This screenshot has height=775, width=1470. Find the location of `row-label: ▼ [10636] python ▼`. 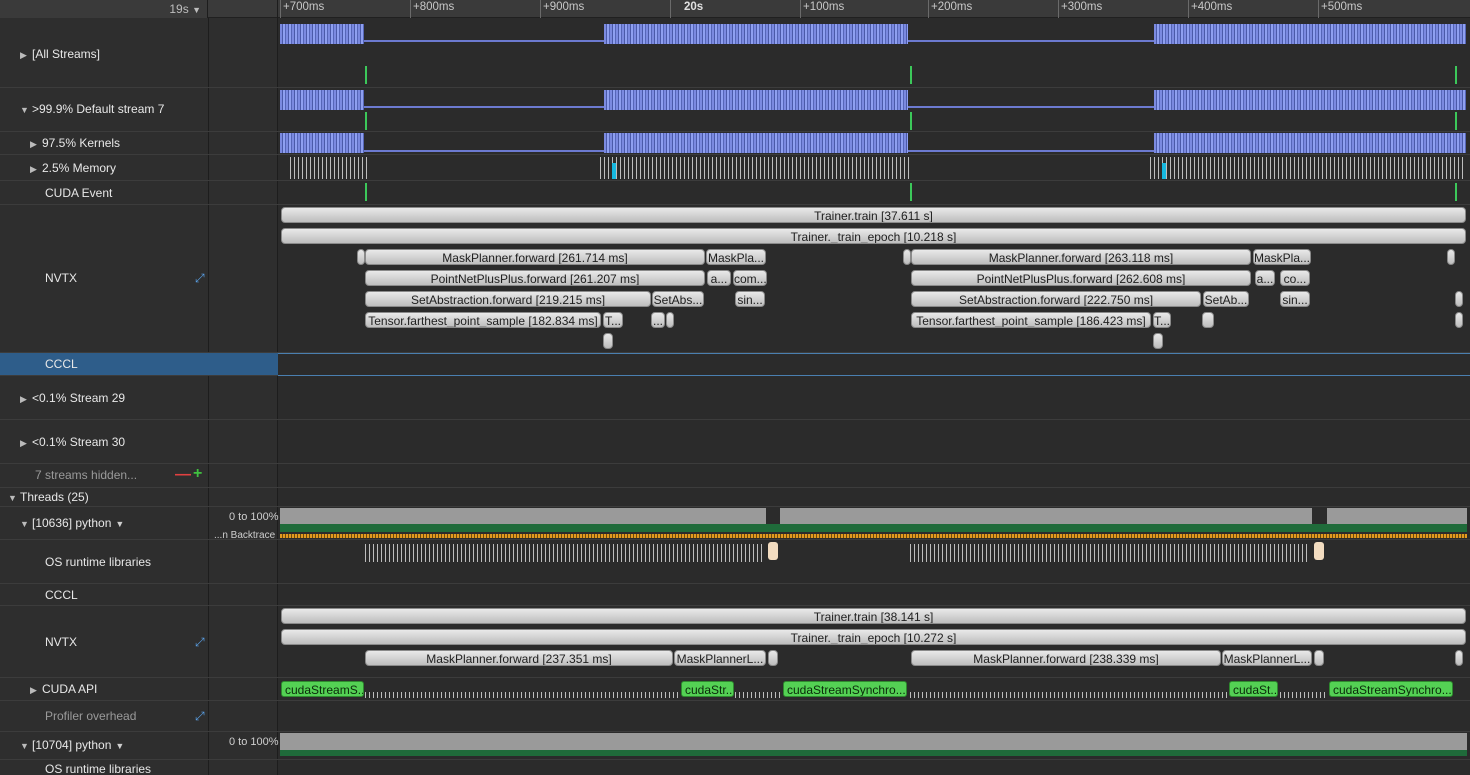

row-label: ▼ [10636] python ▼ is located at coordinates (72, 523).